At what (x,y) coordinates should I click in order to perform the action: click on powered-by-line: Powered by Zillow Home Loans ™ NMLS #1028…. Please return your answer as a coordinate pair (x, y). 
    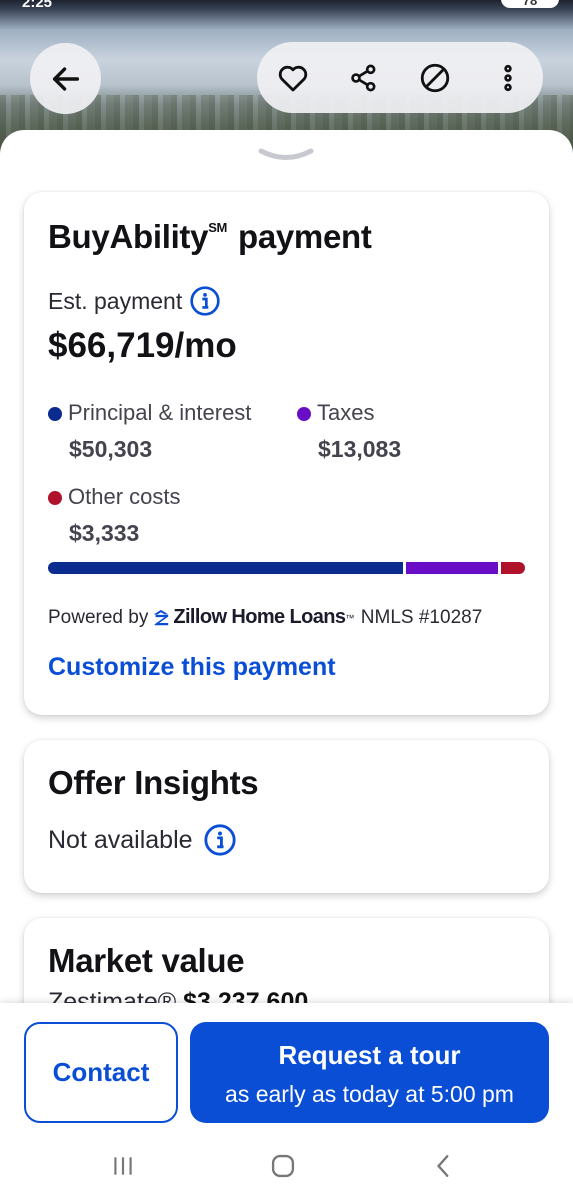
    Looking at the image, I should click on (265, 617).